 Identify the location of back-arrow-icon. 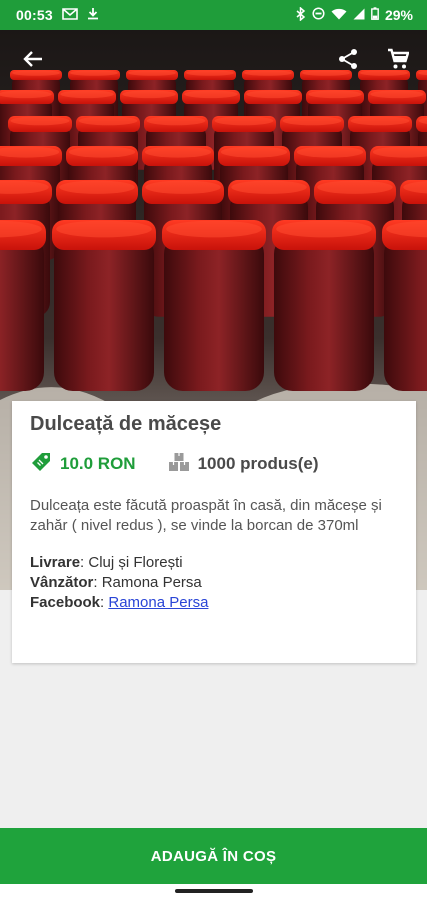
(33, 59).